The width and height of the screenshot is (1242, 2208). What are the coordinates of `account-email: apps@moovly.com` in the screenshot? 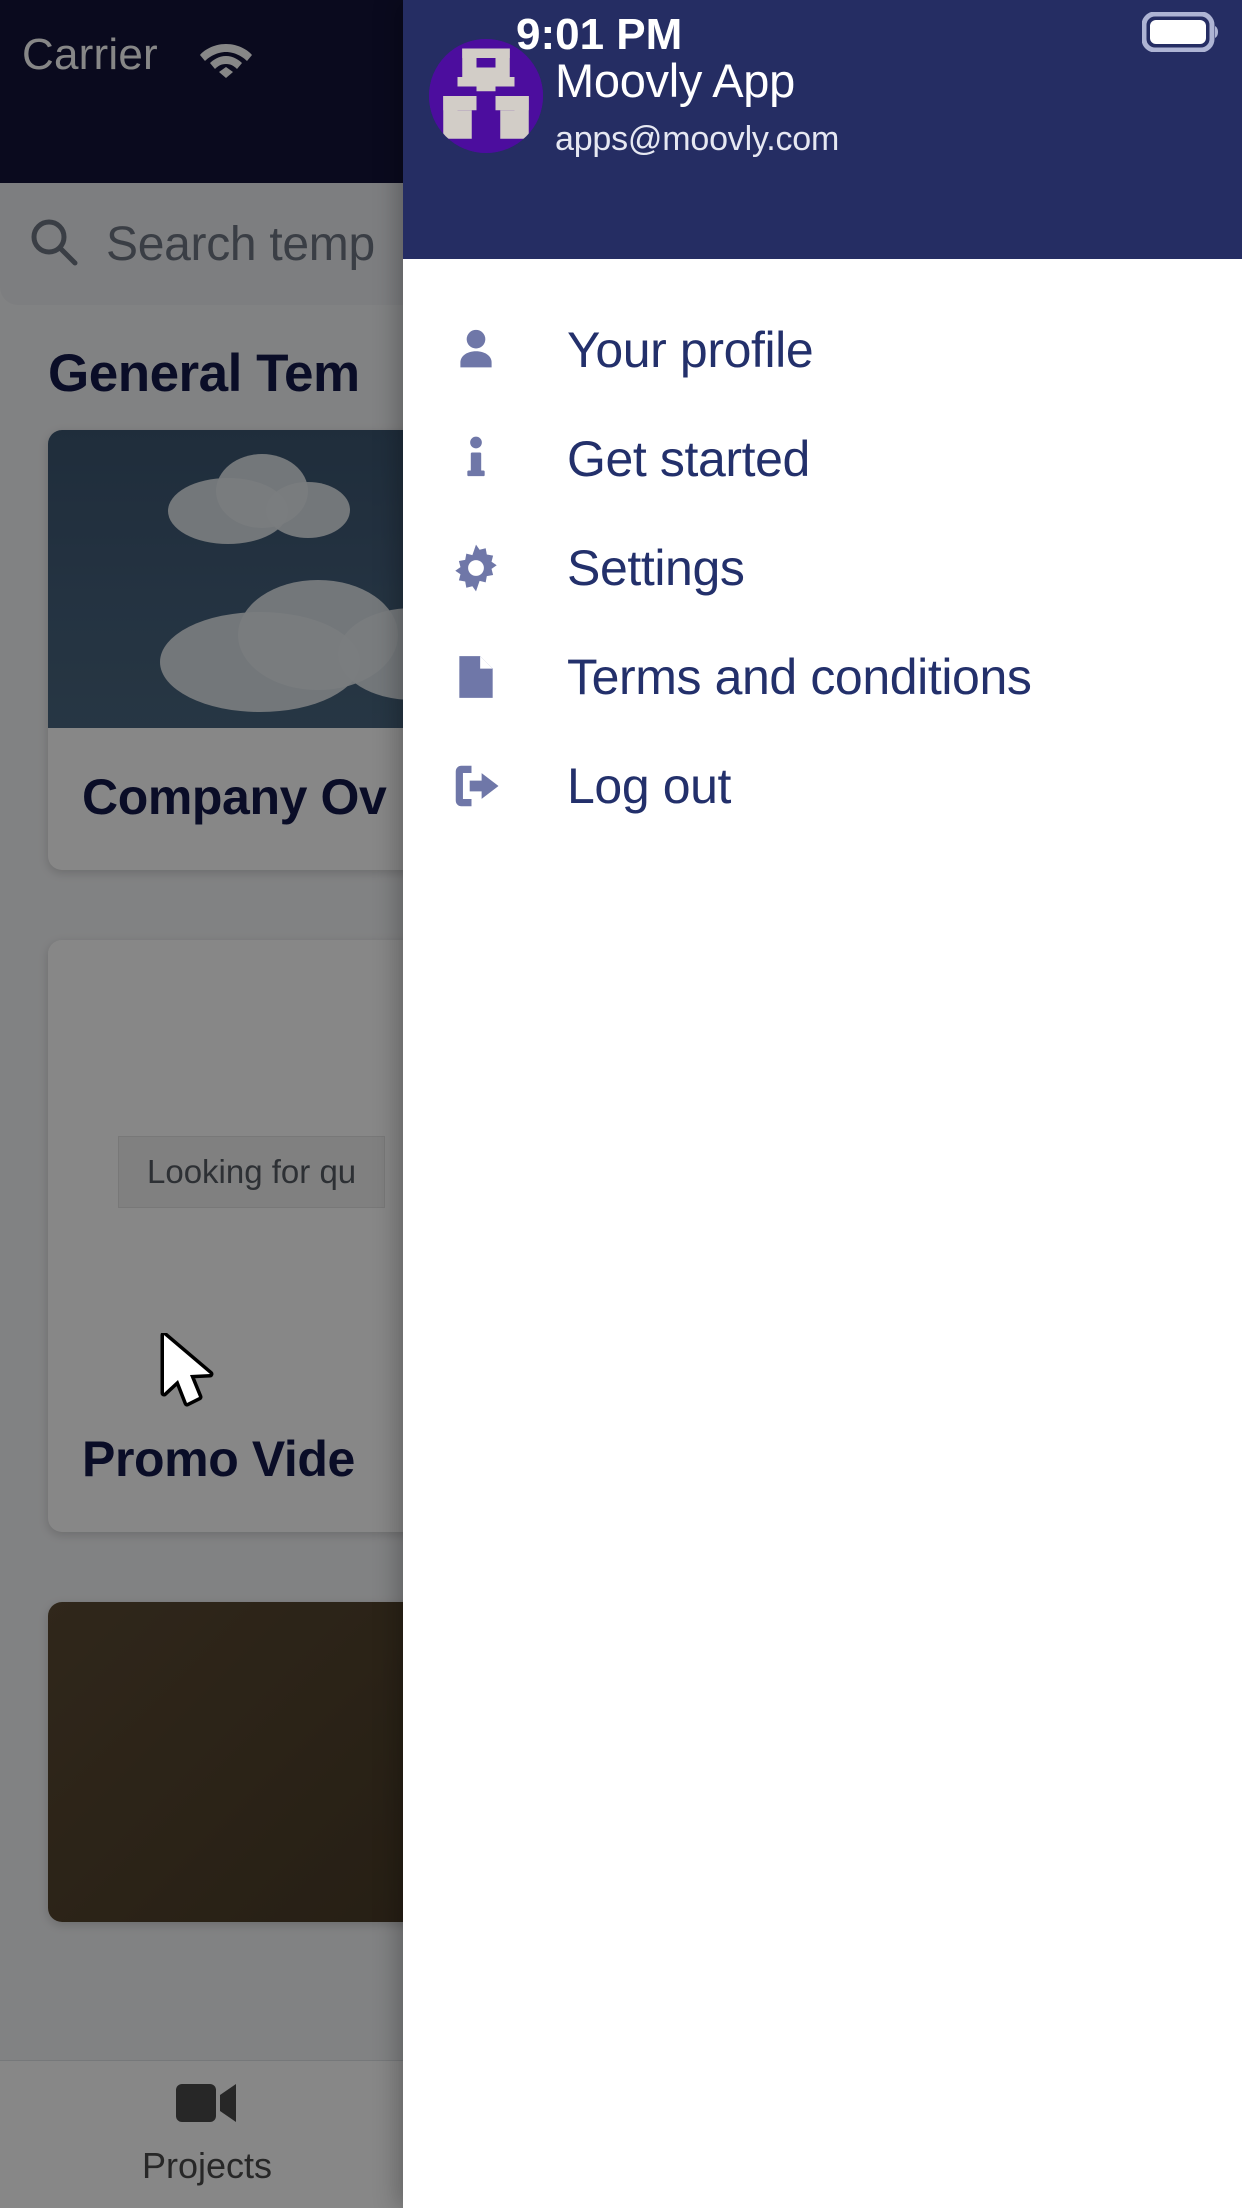 It's located at (697, 138).